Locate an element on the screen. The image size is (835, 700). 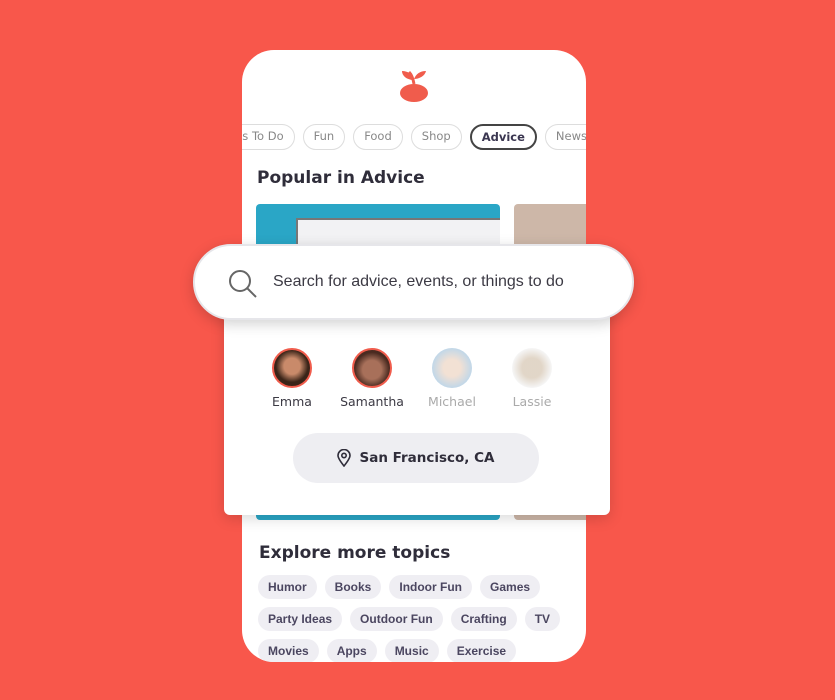
topic-tag: Games is located at coordinates (510, 587).